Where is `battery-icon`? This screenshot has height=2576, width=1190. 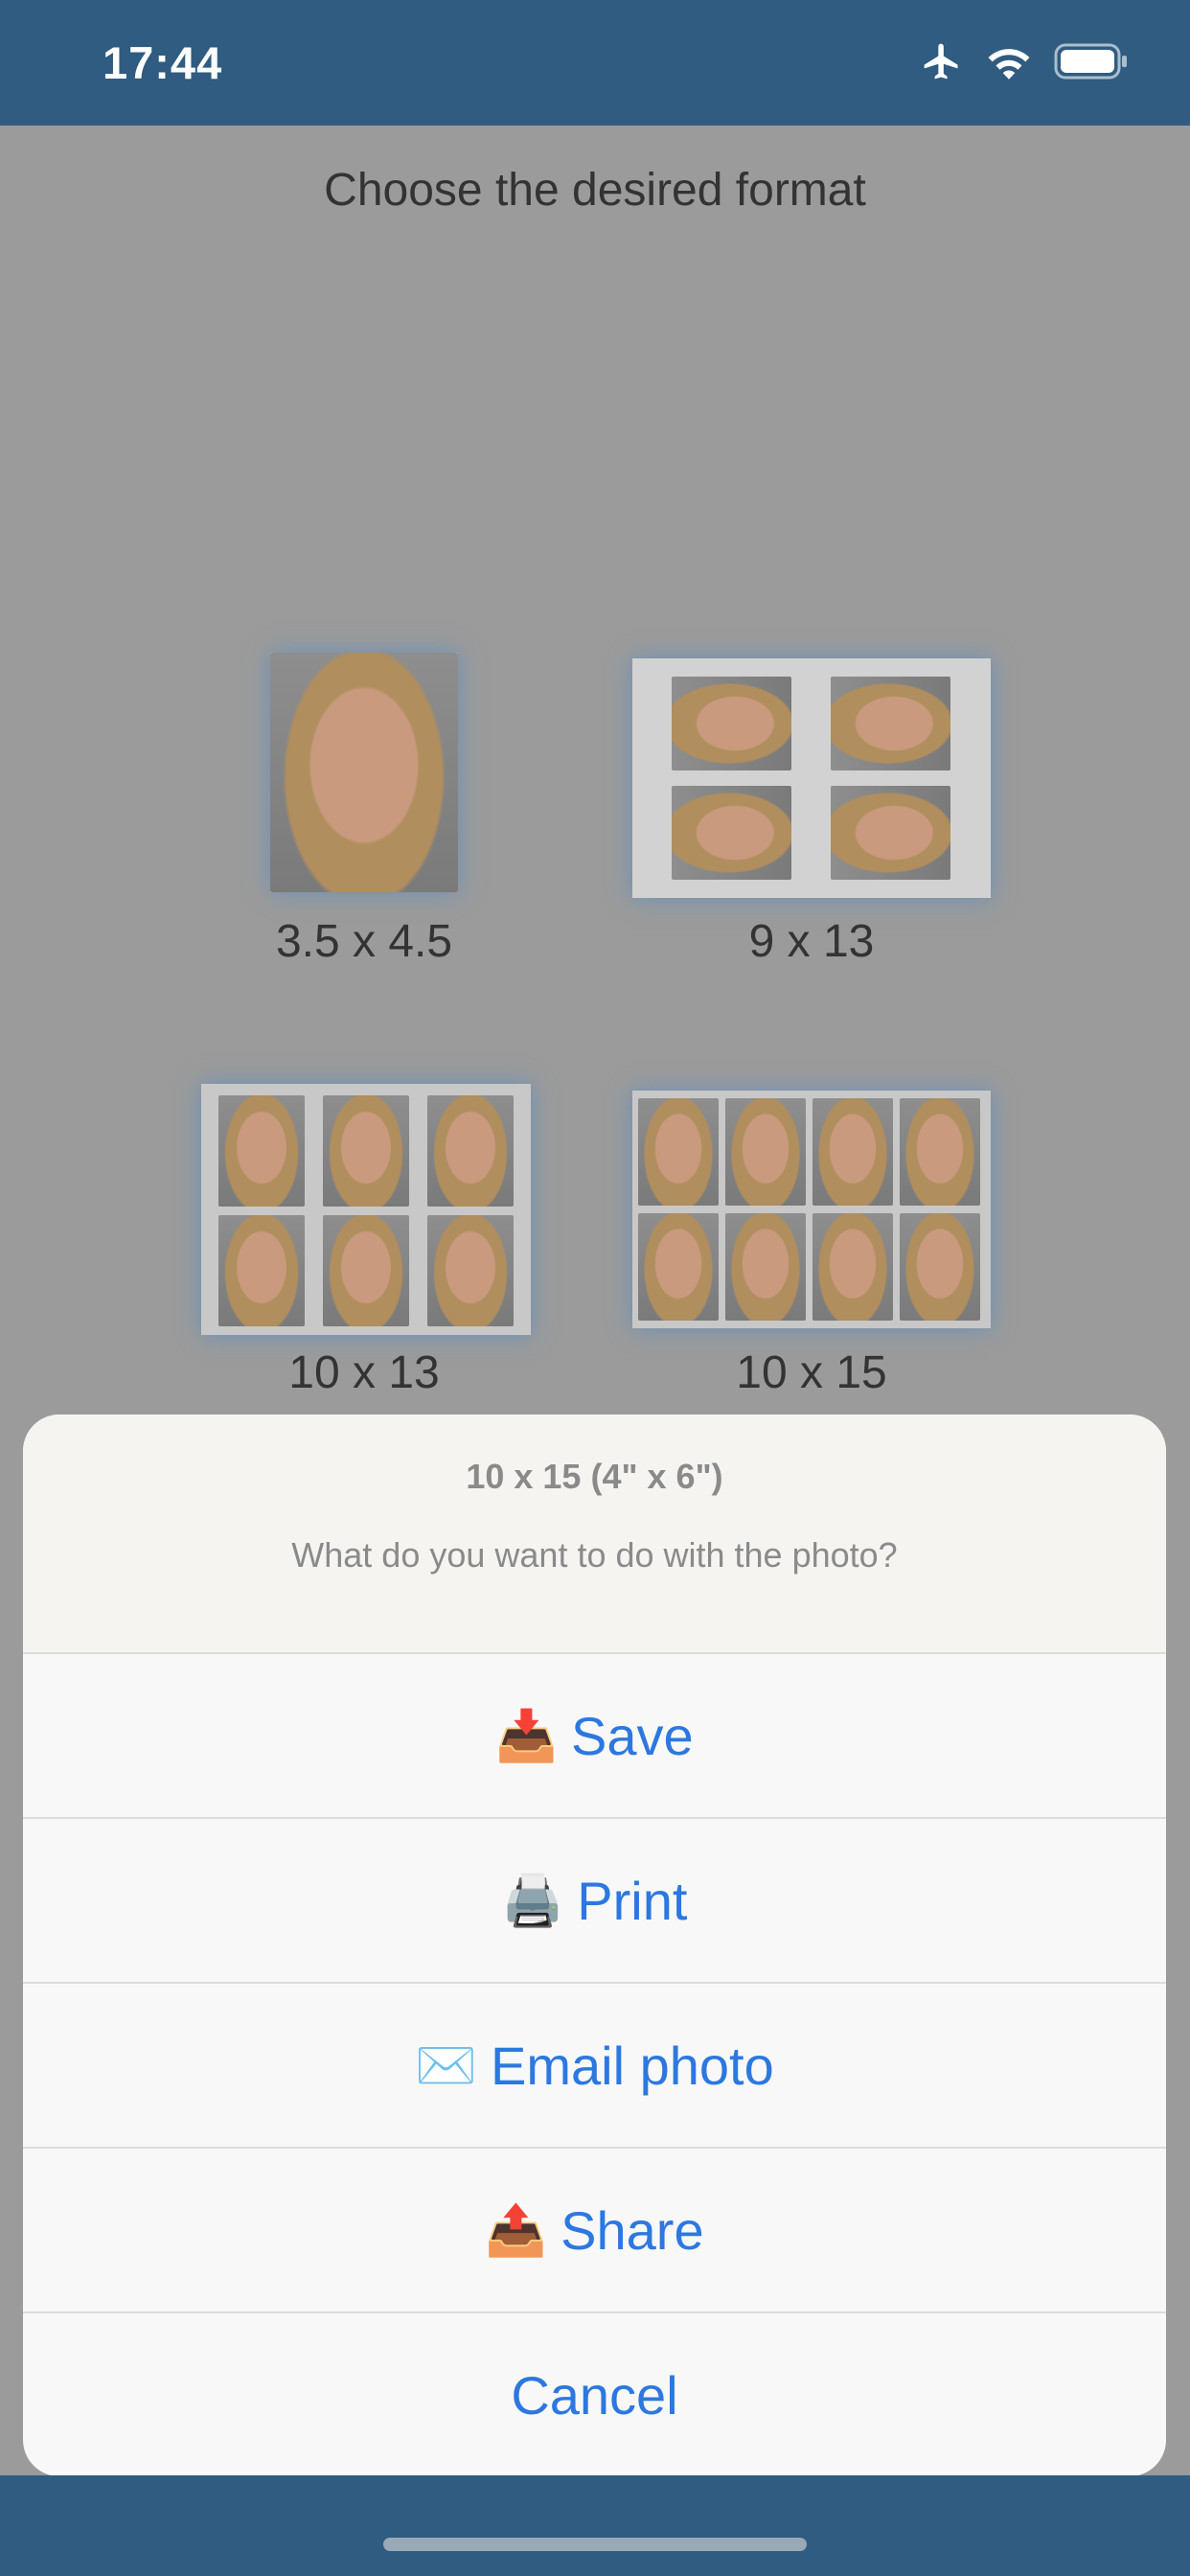 battery-icon is located at coordinates (1092, 63).